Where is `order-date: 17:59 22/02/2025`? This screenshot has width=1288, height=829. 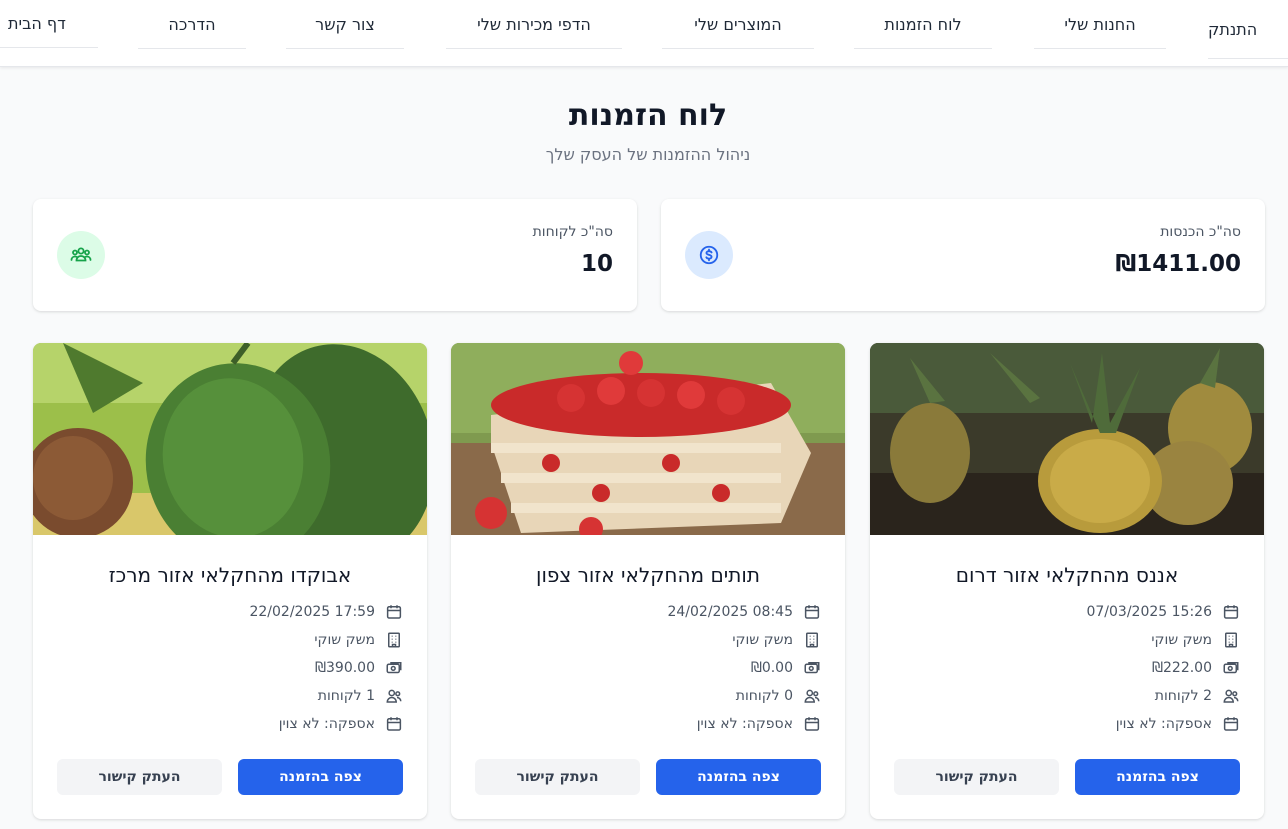
order-date: 17:59 22/02/2025 is located at coordinates (312, 612).